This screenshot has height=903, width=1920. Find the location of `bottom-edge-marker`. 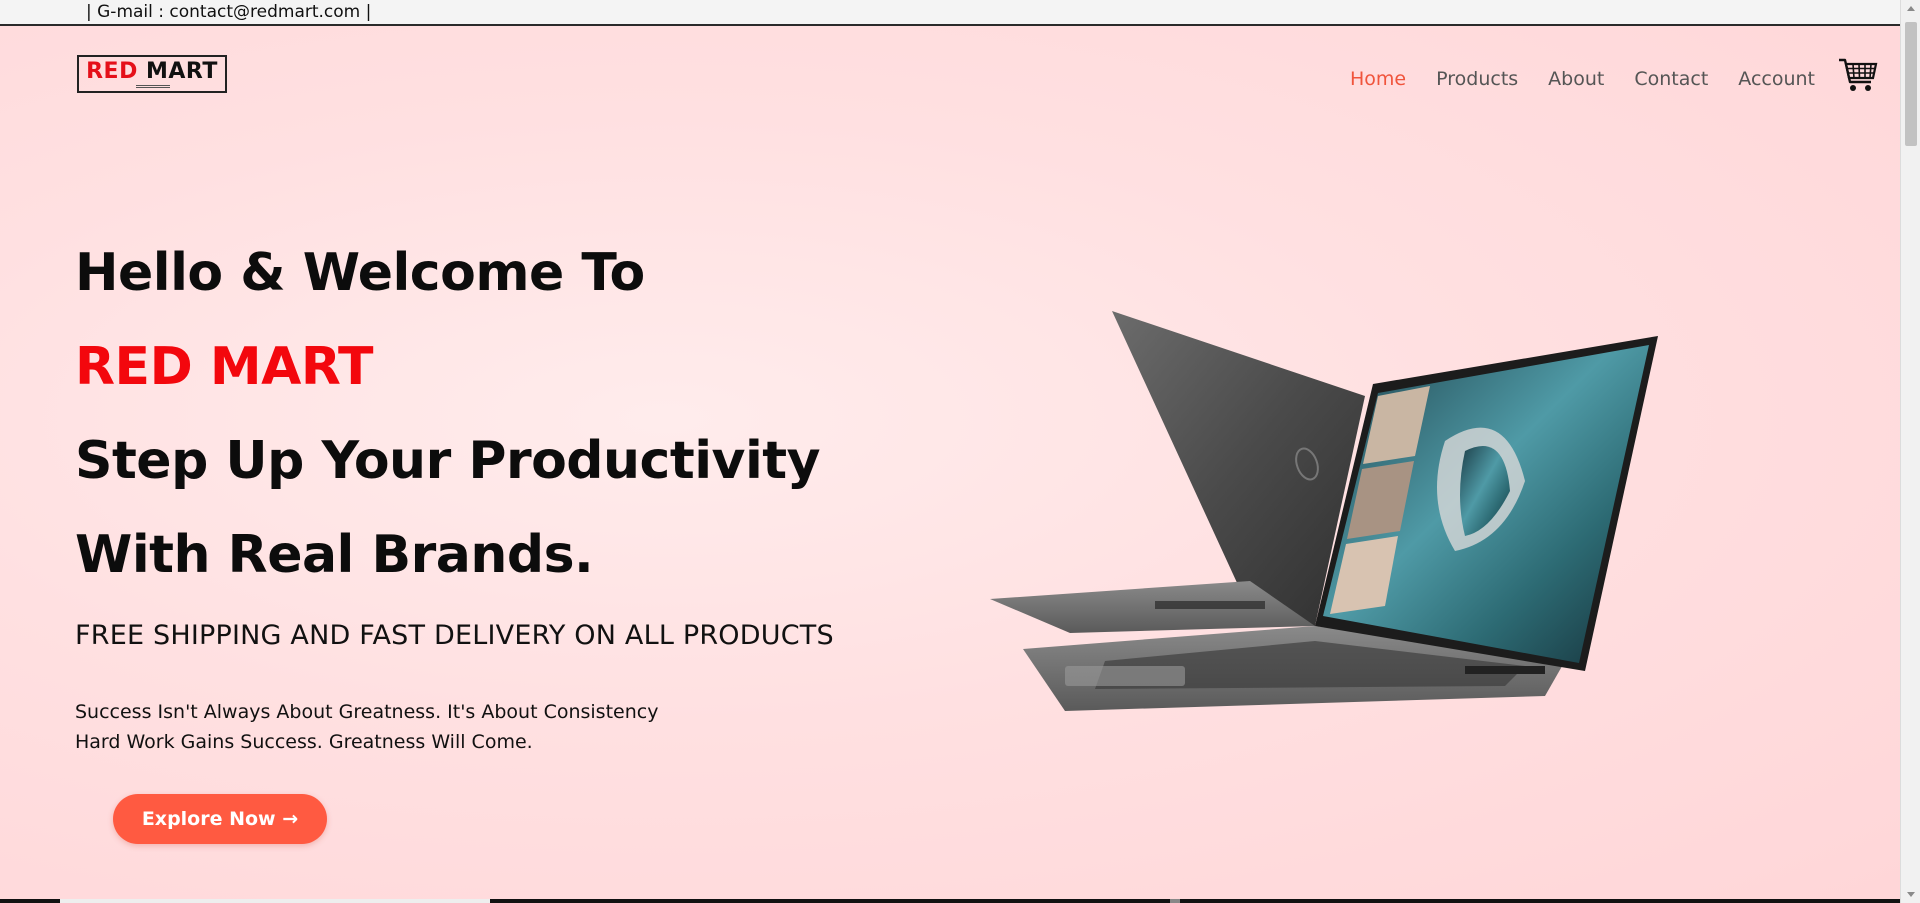

bottom-edge-marker is located at coordinates (1175, 901).